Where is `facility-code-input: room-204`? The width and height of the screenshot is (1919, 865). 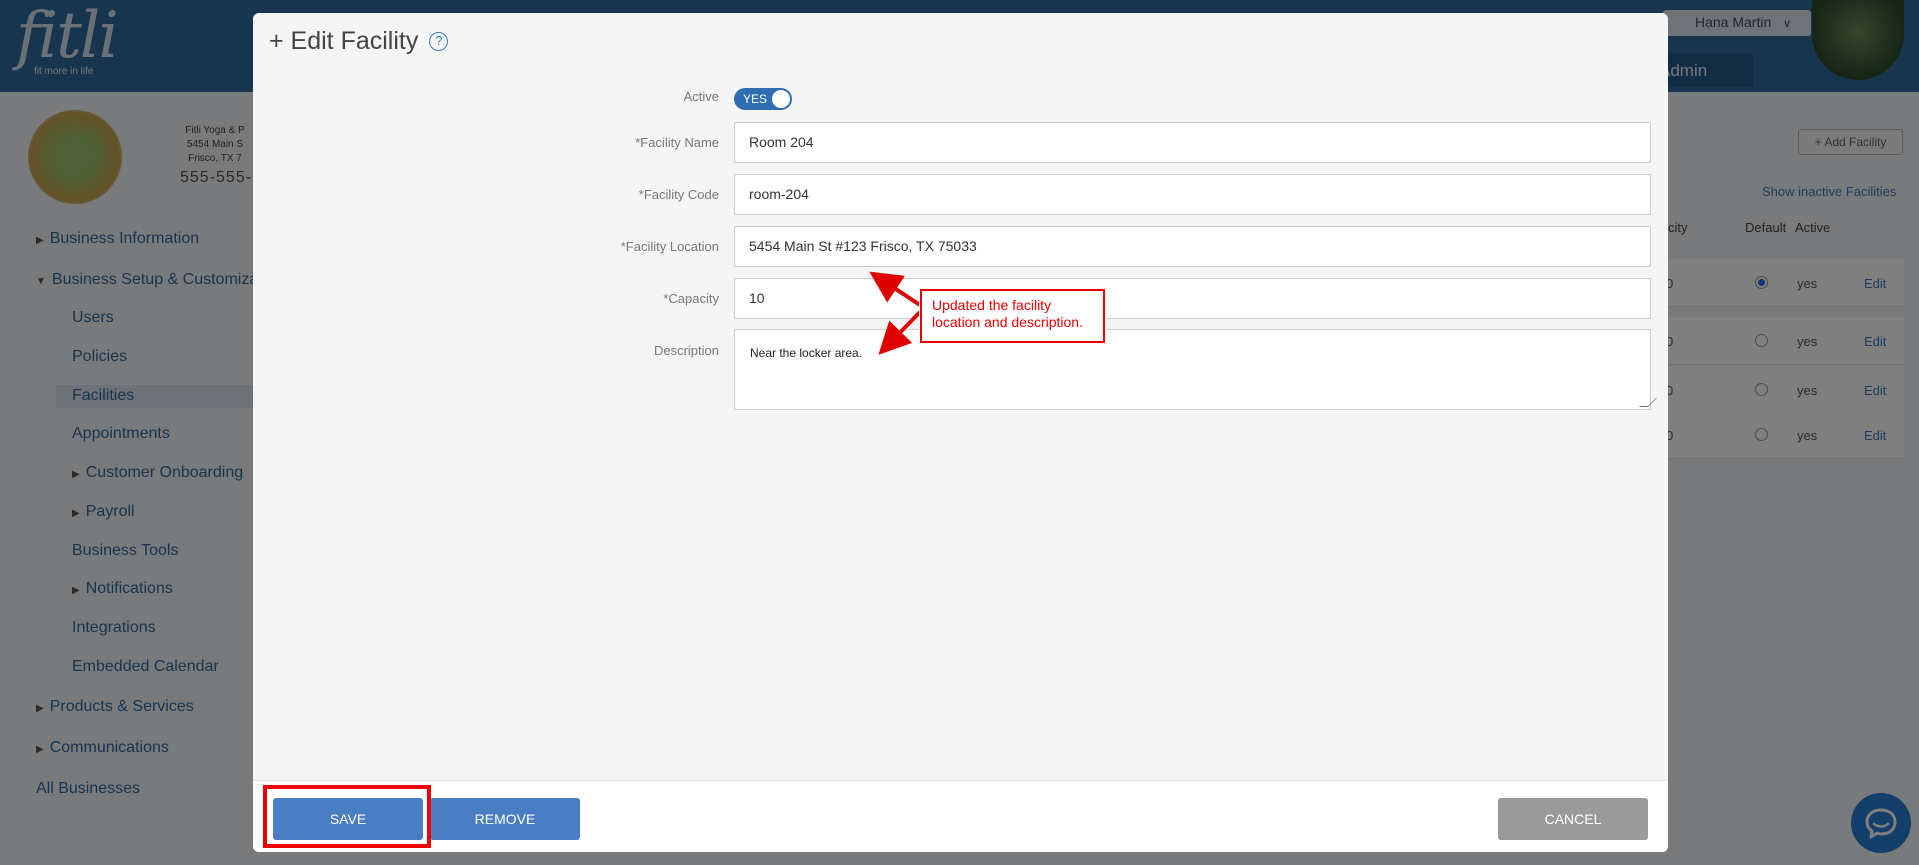
facility-code-input: room-204 is located at coordinates (1192, 194).